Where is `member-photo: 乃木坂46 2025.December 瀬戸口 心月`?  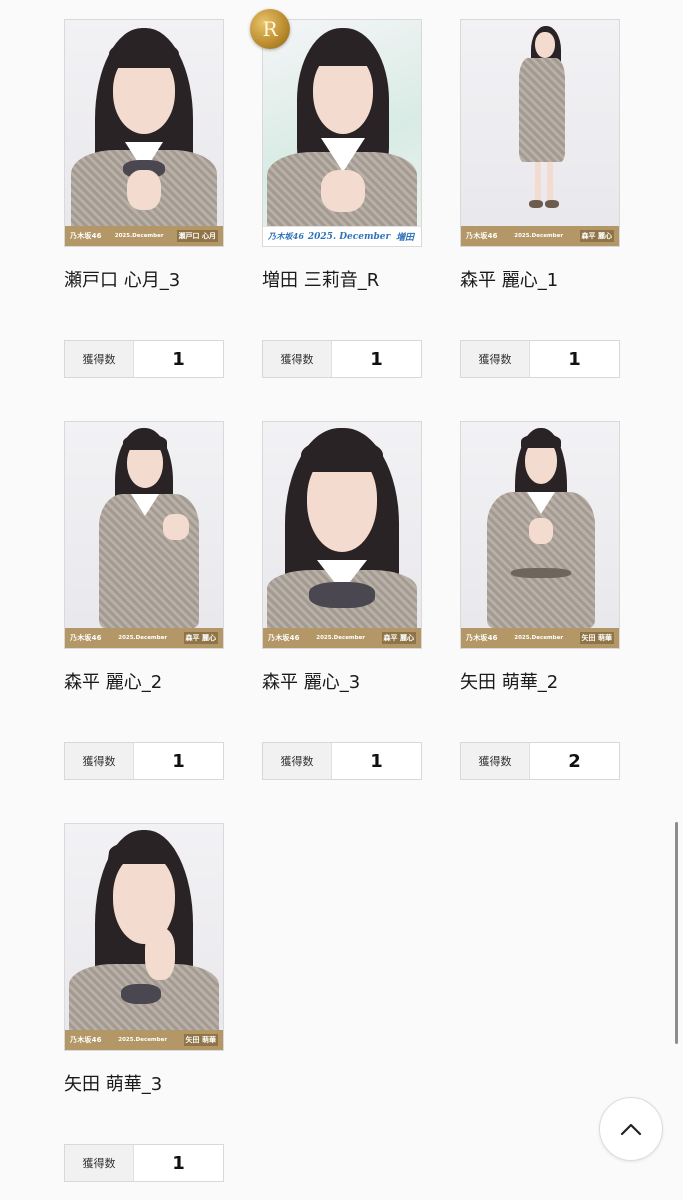
member-photo: 乃木坂46 2025.December 瀬戸口 心月 is located at coordinates (144, 133).